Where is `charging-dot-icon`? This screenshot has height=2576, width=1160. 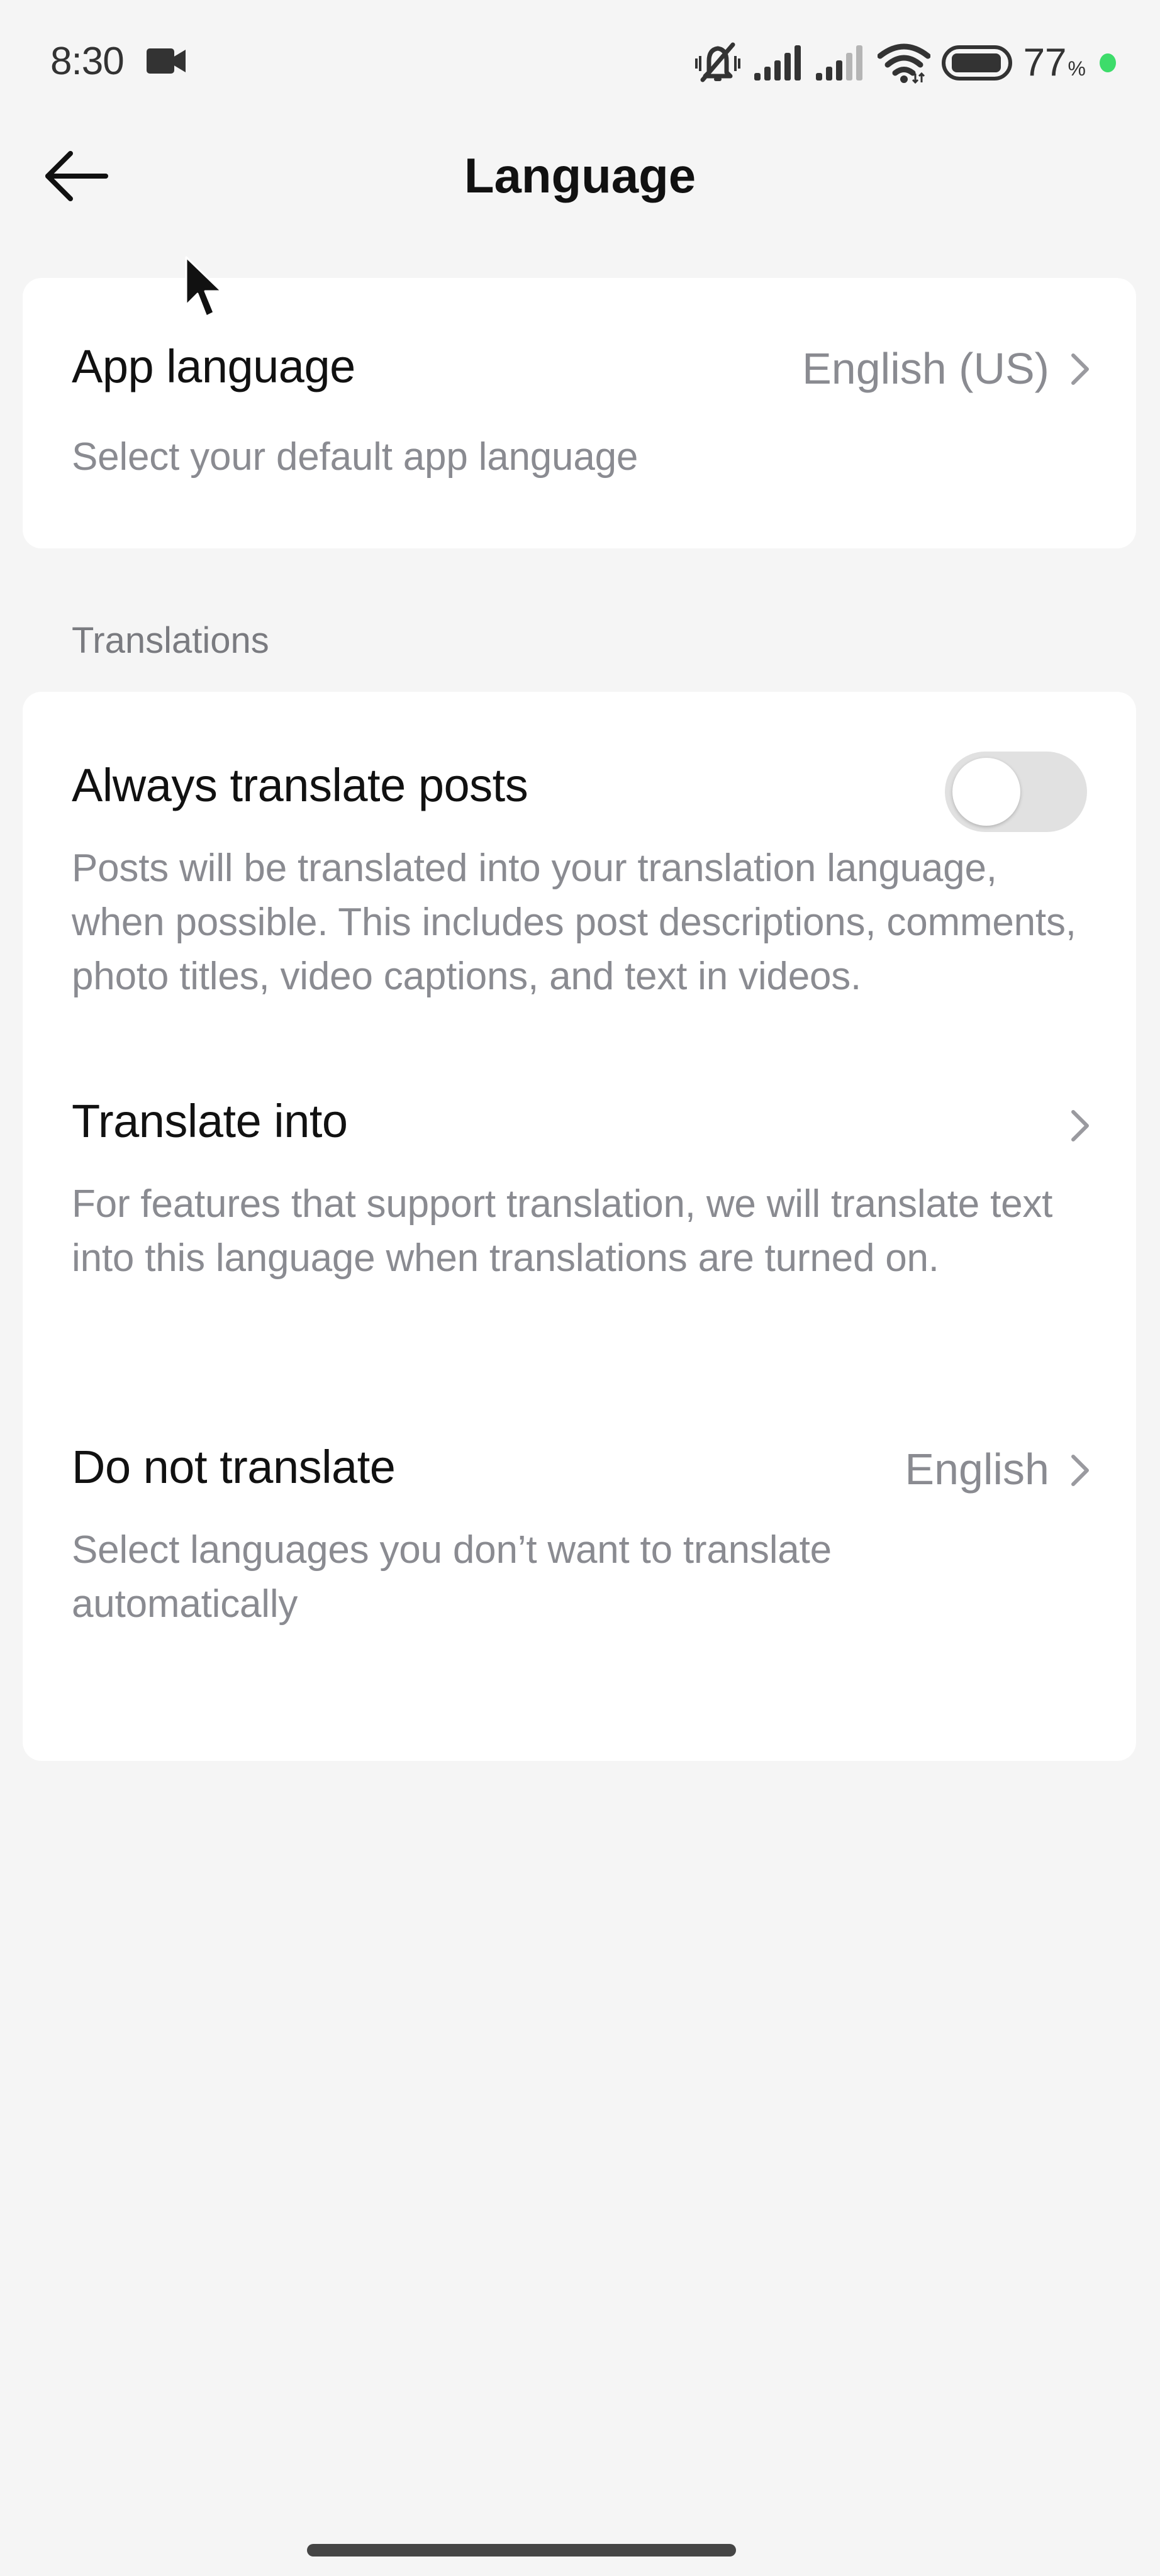
charging-dot-icon is located at coordinates (1108, 62).